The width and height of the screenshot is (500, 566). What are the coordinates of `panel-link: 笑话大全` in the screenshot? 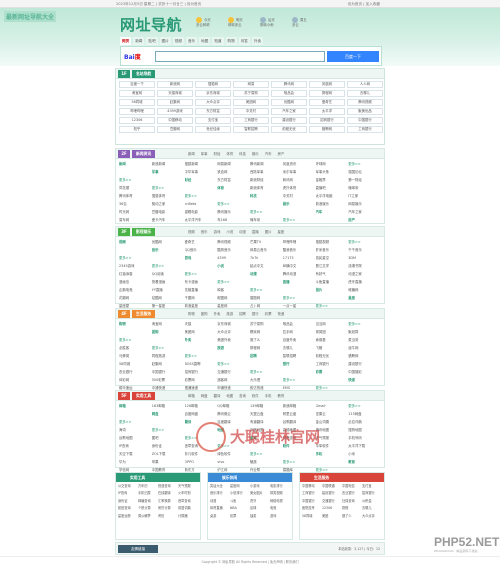 It's located at (220, 486).